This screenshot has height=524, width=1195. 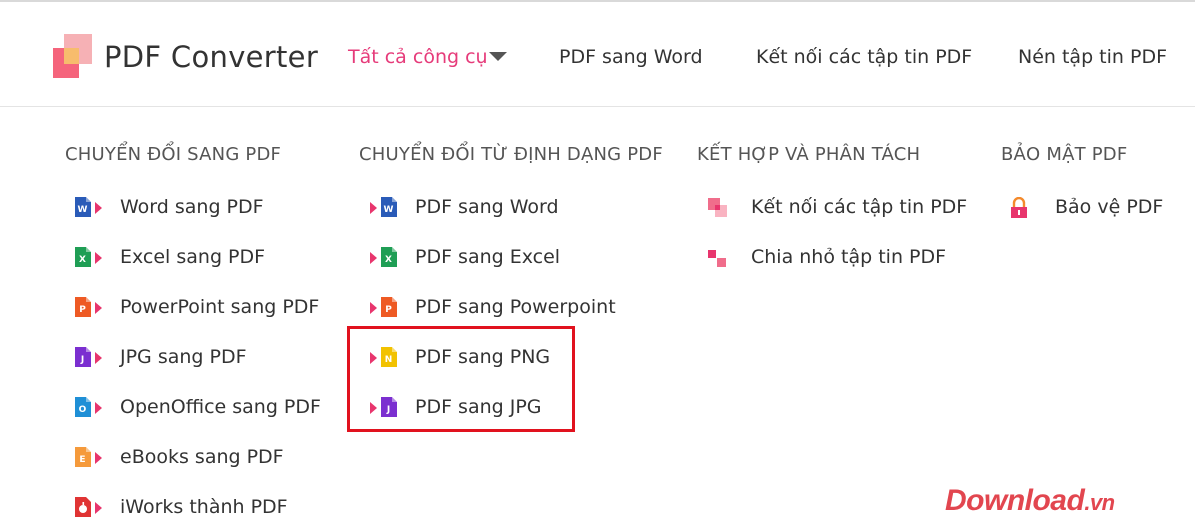 What do you see at coordinates (1099, 502) in the screenshot?
I see `watermark-suffix: .vn` at bounding box center [1099, 502].